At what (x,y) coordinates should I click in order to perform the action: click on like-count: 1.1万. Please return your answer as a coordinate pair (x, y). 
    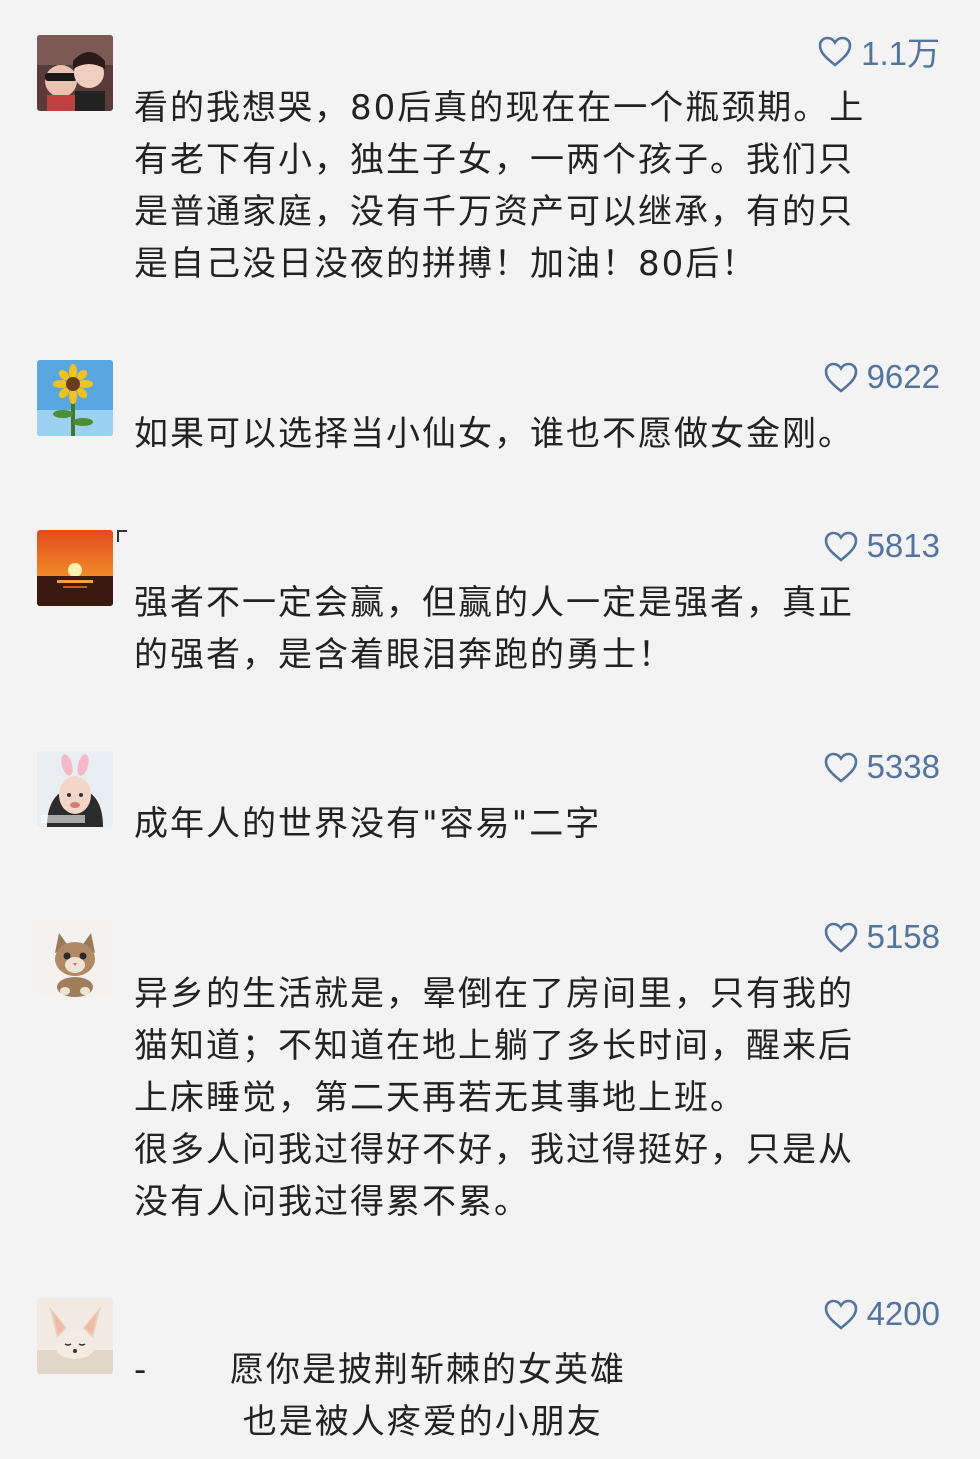
    Looking at the image, I should click on (878, 51).